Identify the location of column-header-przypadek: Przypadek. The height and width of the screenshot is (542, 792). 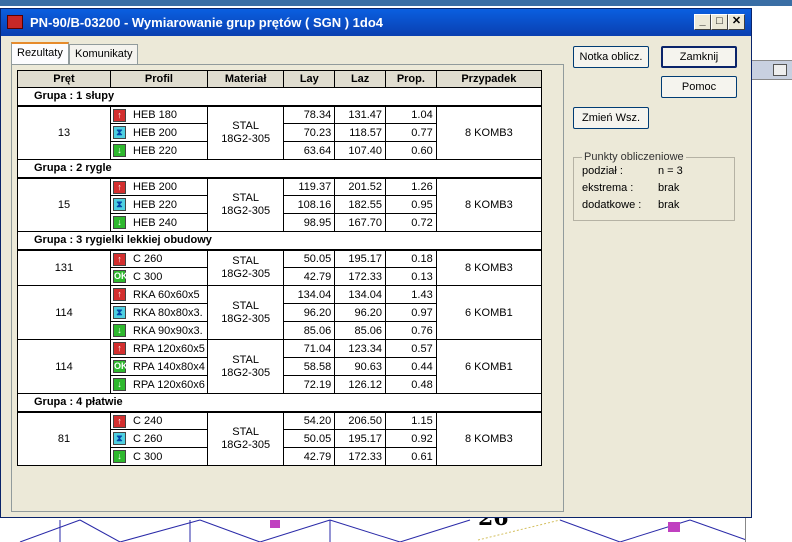
(489, 79).